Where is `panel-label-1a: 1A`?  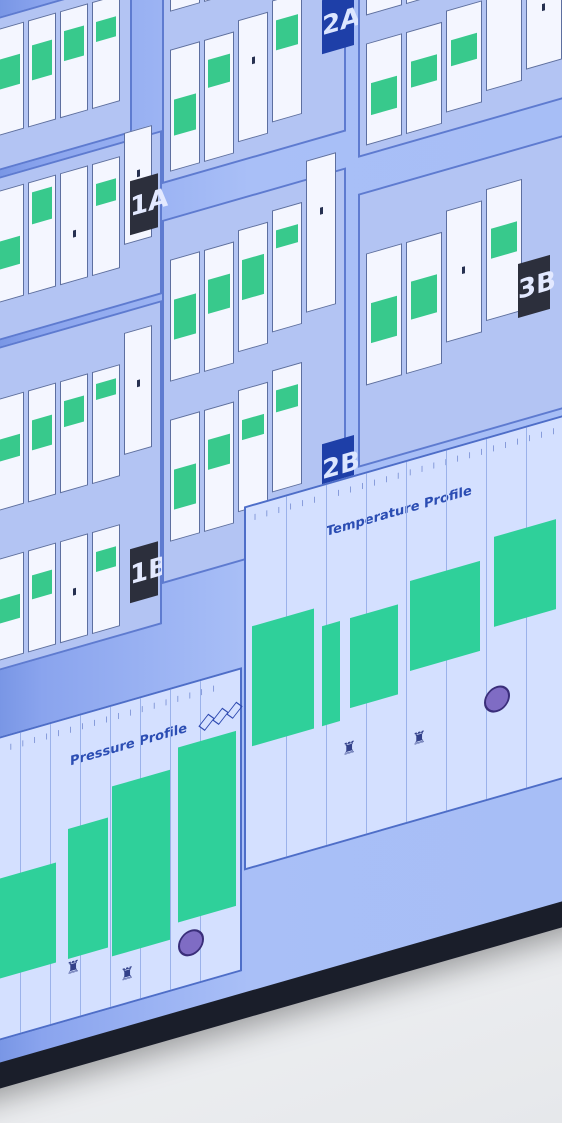
panel-label-1a: 1A is located at coordinates (149, 204).